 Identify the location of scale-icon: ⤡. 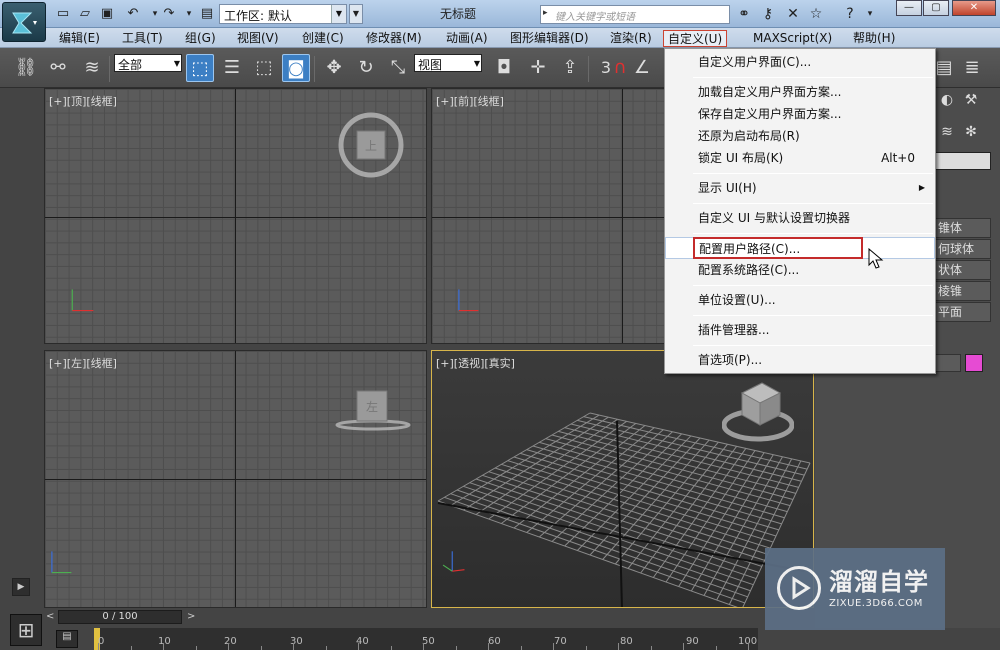
(398, 68).